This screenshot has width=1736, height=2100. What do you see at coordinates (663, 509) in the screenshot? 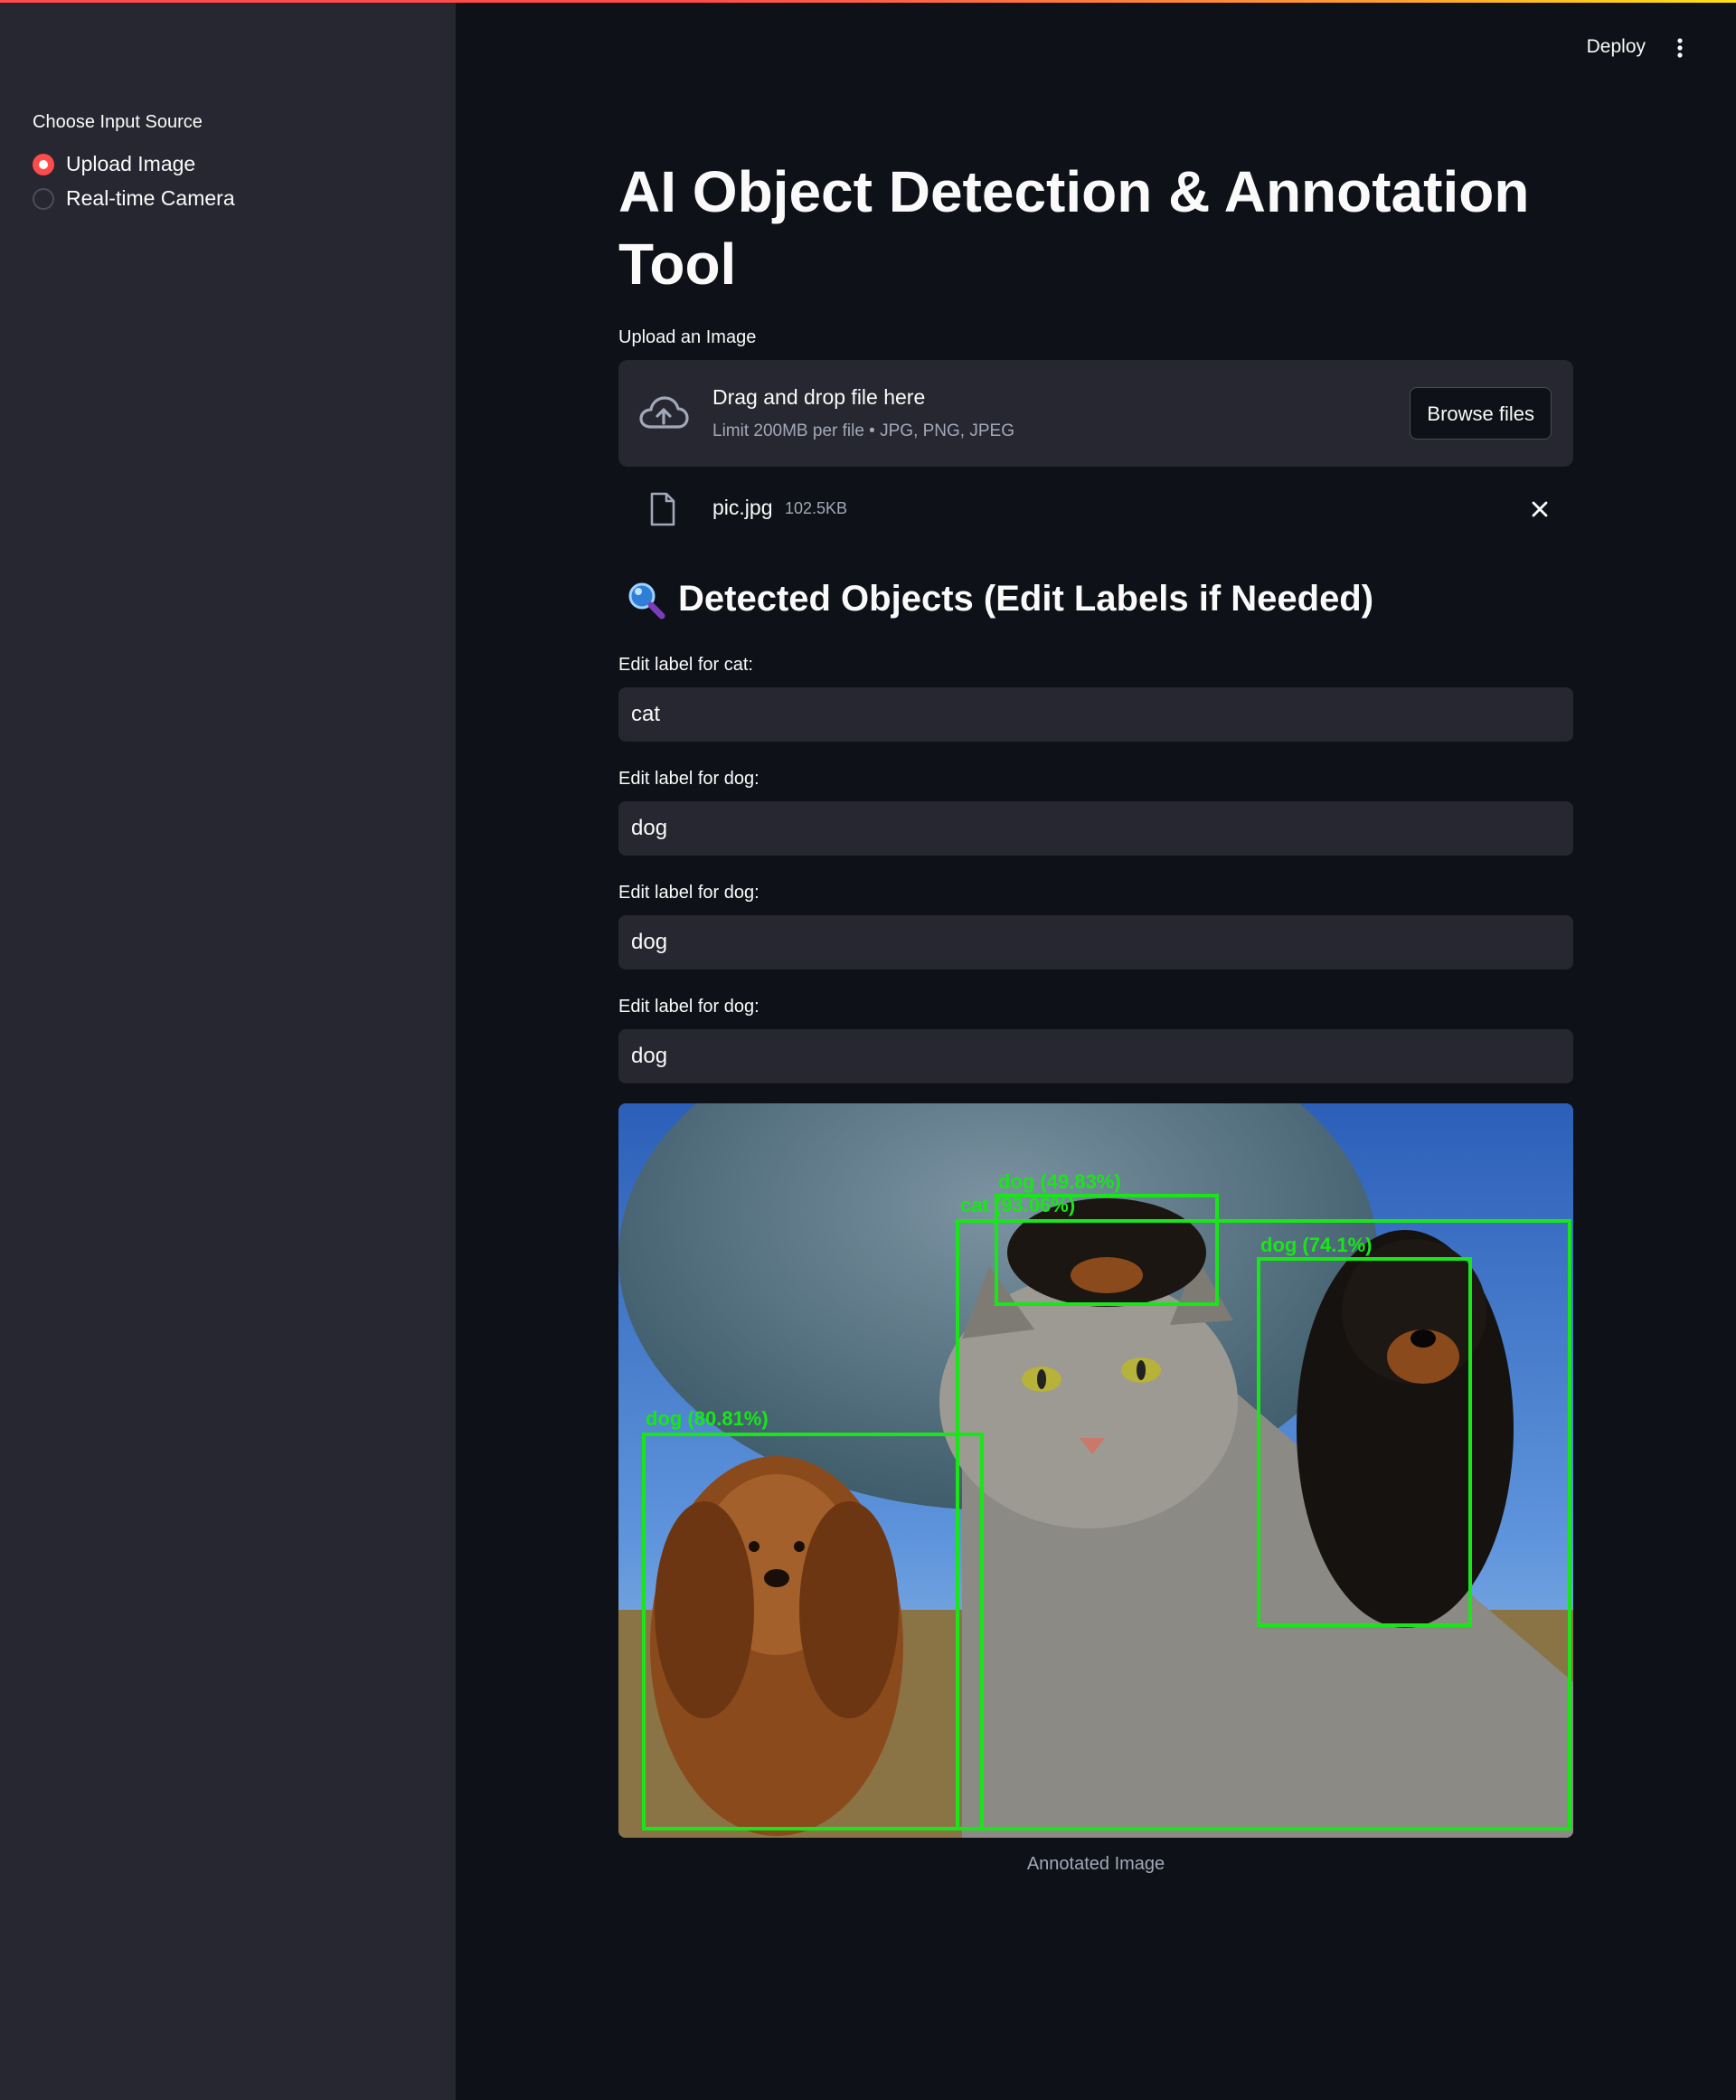
I see `file-icon` at bounding box center [663, 509].